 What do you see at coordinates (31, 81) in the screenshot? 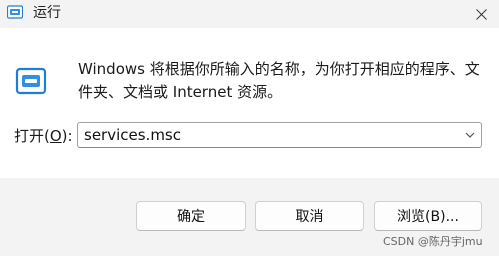
I see `run-app-icon` at bounding box center [31, 81].